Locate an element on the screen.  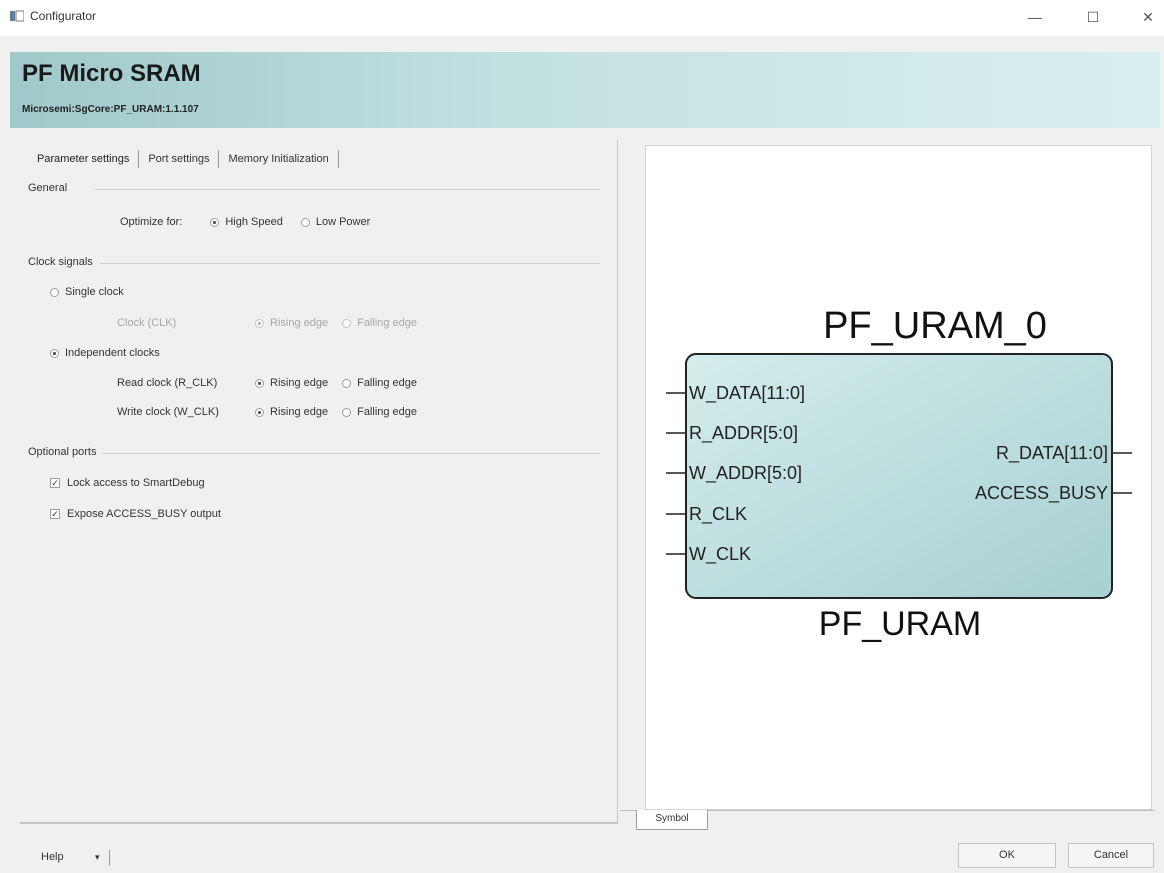
read-clock-falling-edge-label: Falling edge is located at coordinates (387, 383).